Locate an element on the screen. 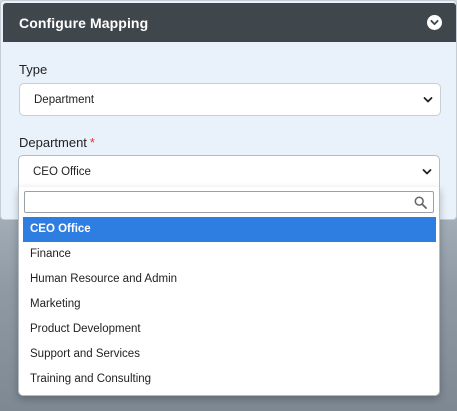  option-marketing: Marketing is located at coordinates (229, 304).